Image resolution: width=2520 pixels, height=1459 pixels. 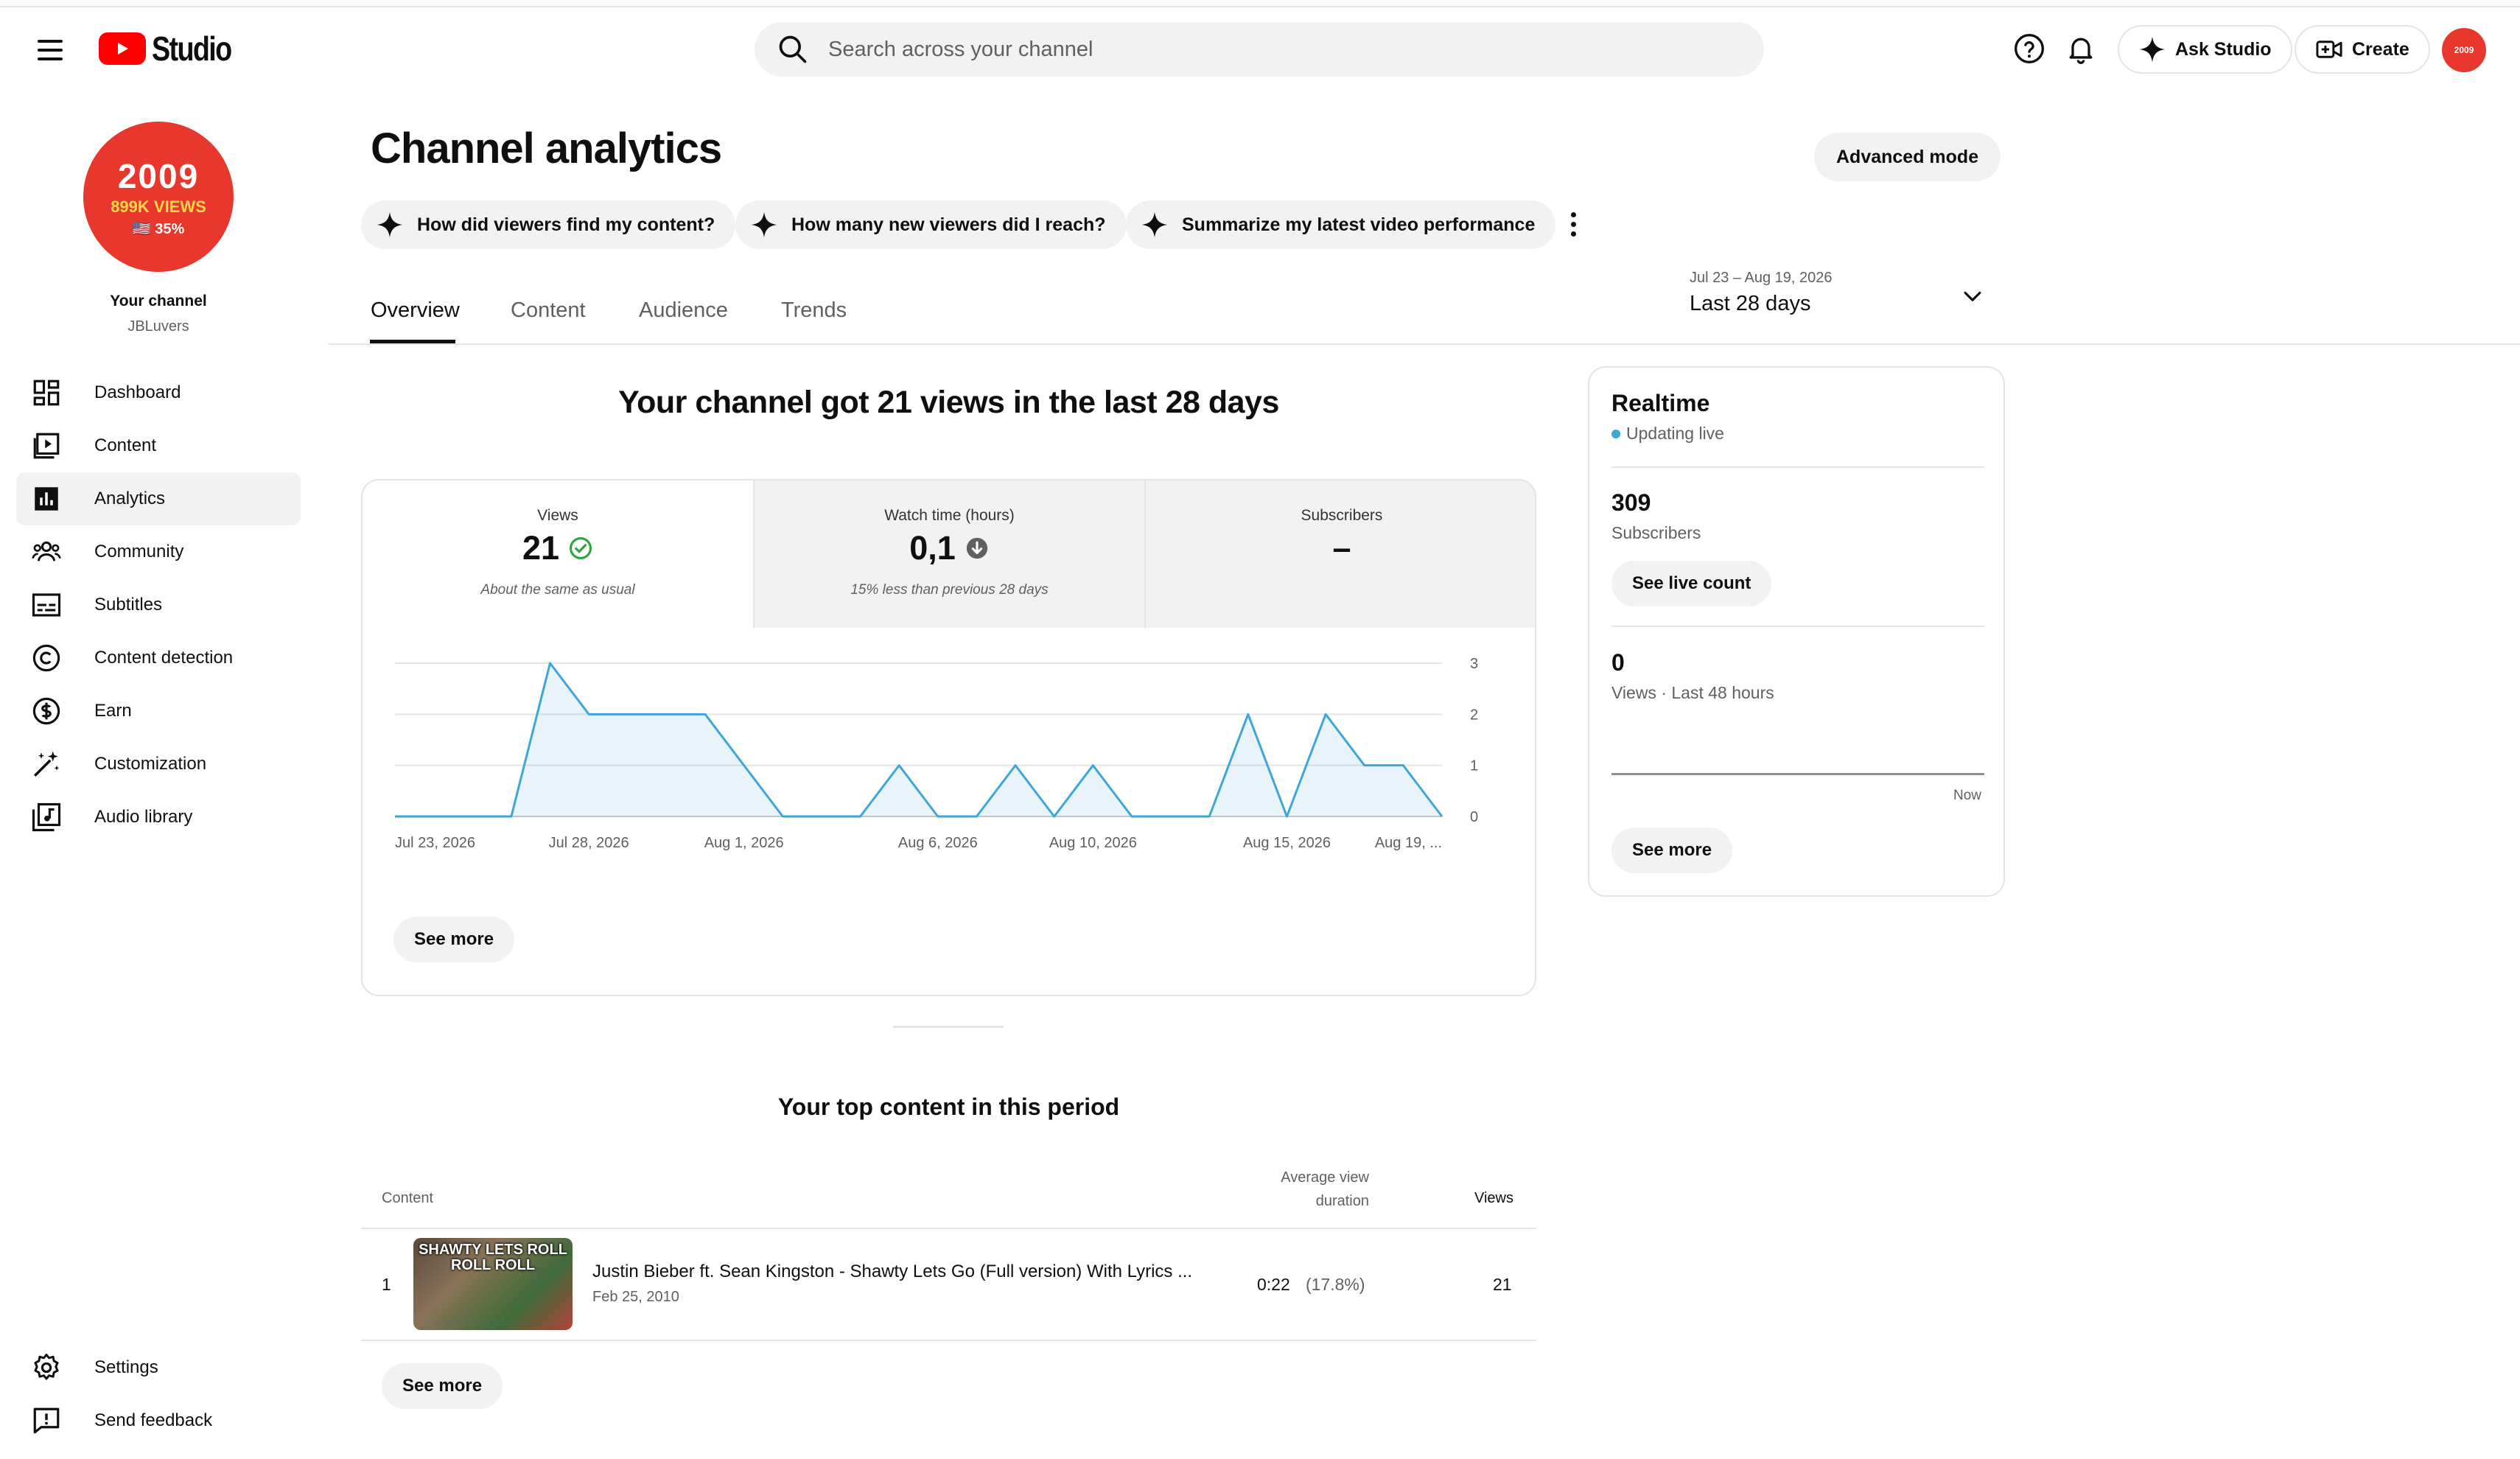 What do you see at coordinates (1797, 774) in the screenshot?
I see `realtime-chart-axis` at bounding box center [1797, 774].